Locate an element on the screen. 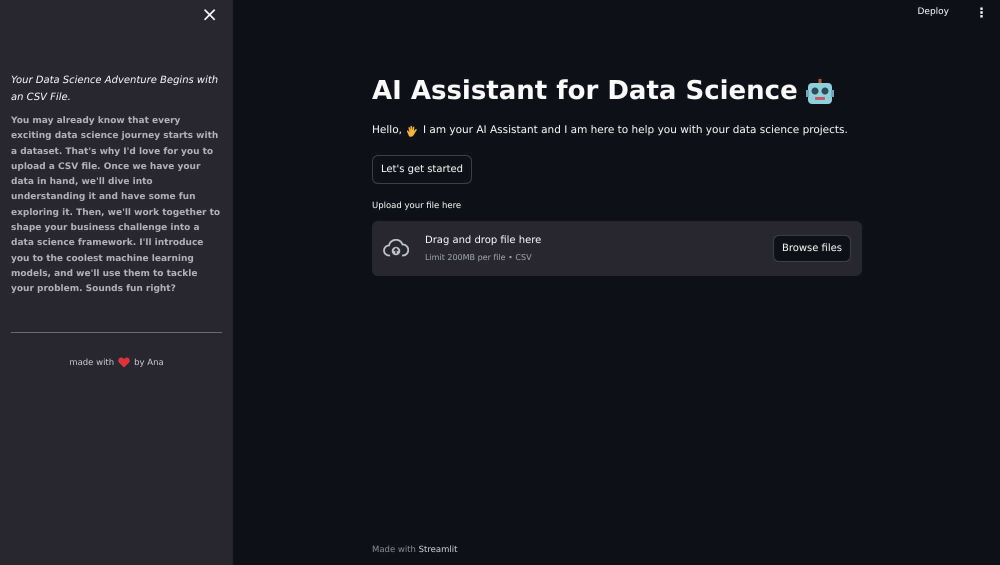  start-button: Let's get started is located at coordinates (422, 169).